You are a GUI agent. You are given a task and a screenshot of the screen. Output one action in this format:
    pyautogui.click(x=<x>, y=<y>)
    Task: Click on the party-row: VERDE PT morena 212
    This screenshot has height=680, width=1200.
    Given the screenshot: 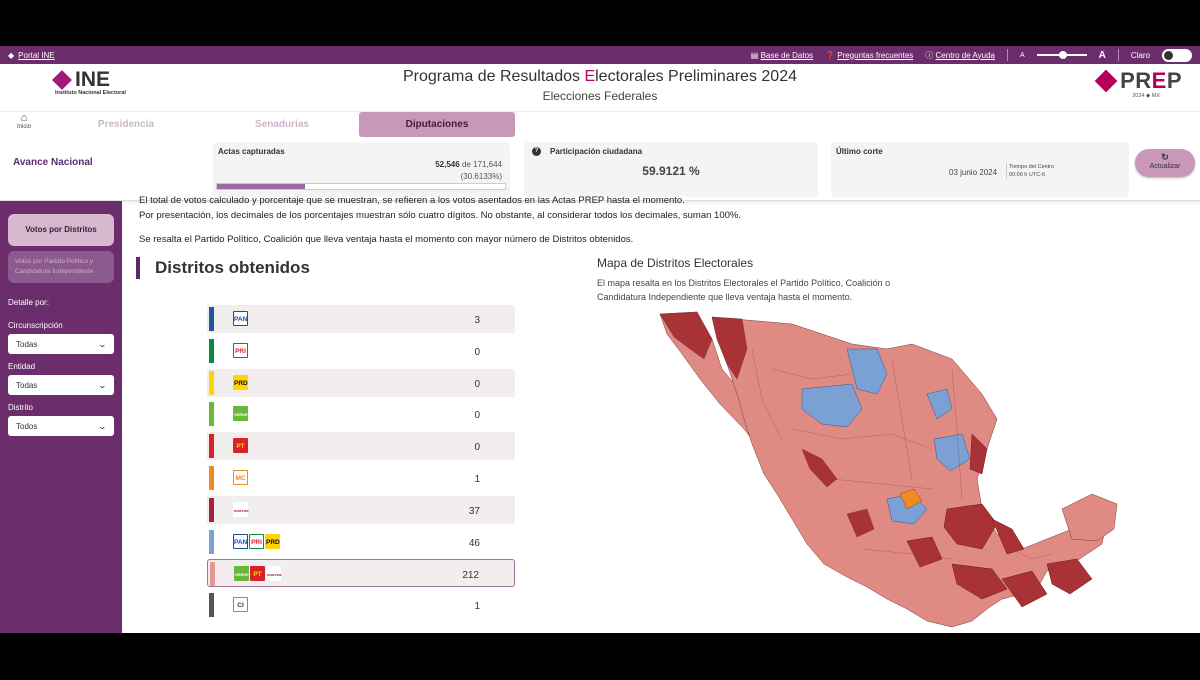 What is the action you would take?
    pyautogui.click(x=361, y=573)
    